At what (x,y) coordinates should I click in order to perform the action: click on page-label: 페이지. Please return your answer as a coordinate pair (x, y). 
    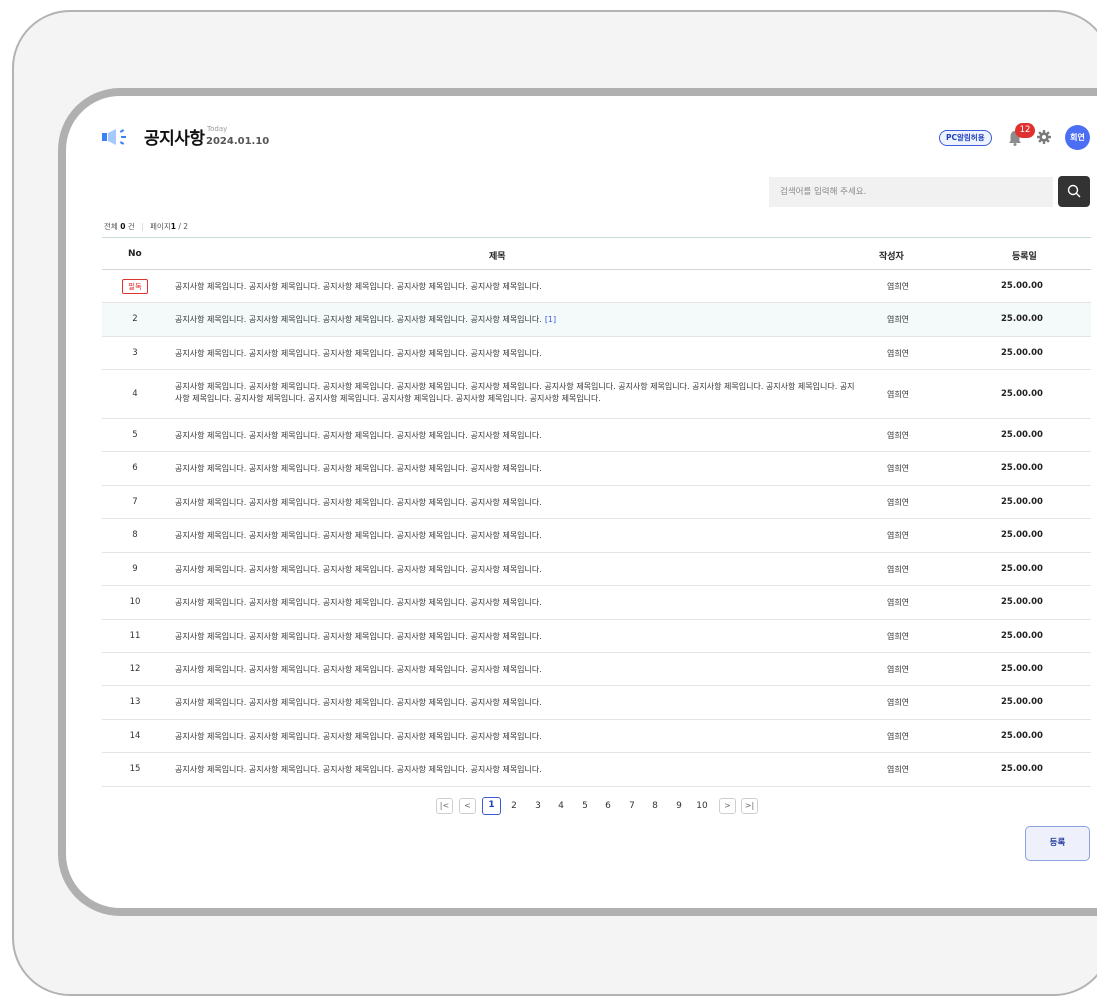
    Looking at the image, I should click on (160, 226).